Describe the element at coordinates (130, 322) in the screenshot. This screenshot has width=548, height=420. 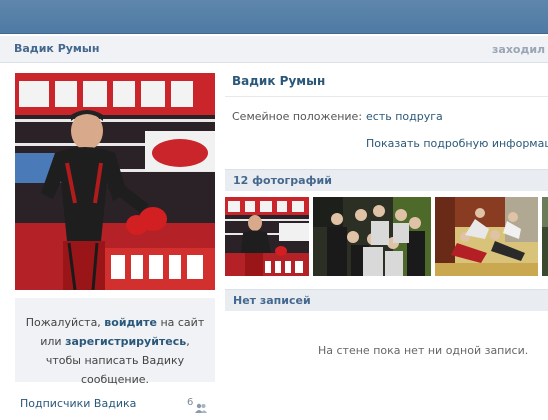
I see `login-link: войдите` at that location.